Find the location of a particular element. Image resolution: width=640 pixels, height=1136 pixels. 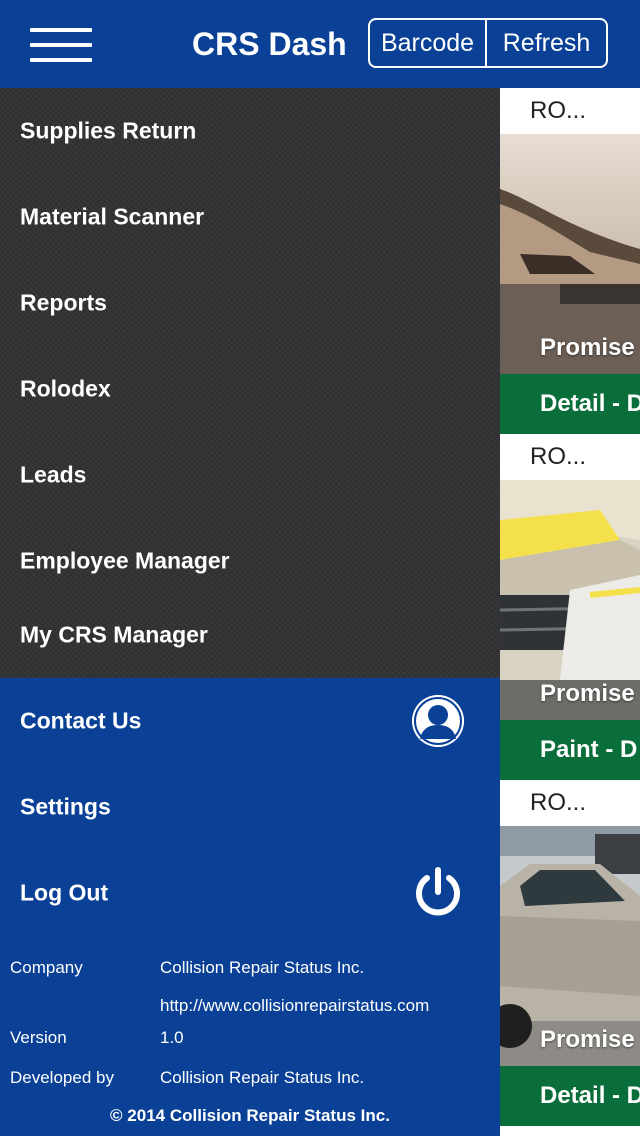

menu-item-supplies-return: Supplies Return is located at coordinates (250, 131).